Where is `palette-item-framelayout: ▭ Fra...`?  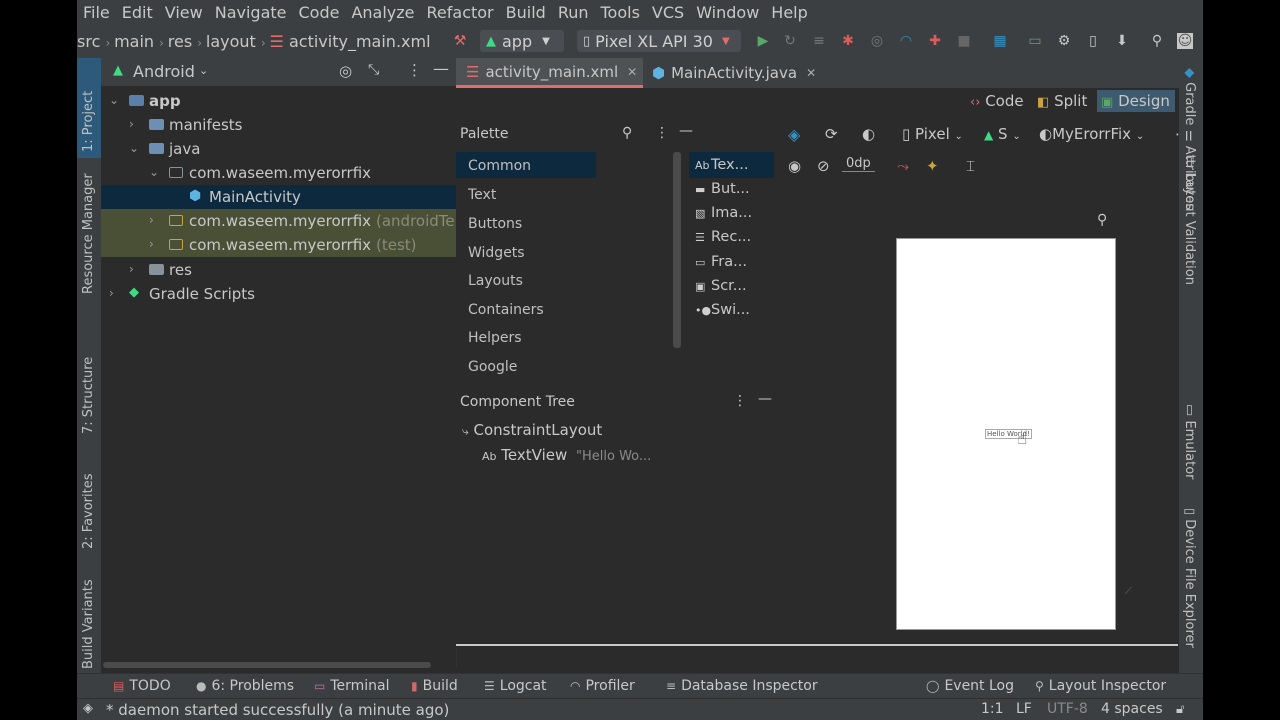
palette-item-framelayout: ▭ Fra... is located at coordinates (721, 262).